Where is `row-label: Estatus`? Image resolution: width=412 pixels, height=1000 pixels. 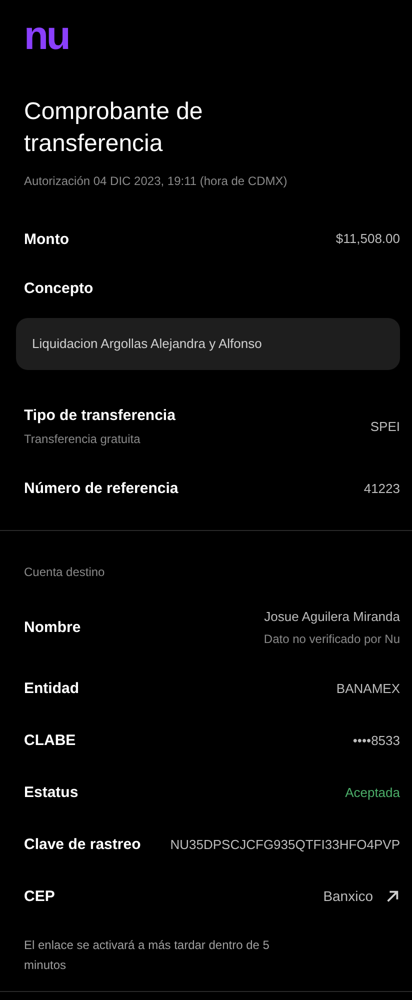 row-label: Estatus is located at coordinates (51, 793).